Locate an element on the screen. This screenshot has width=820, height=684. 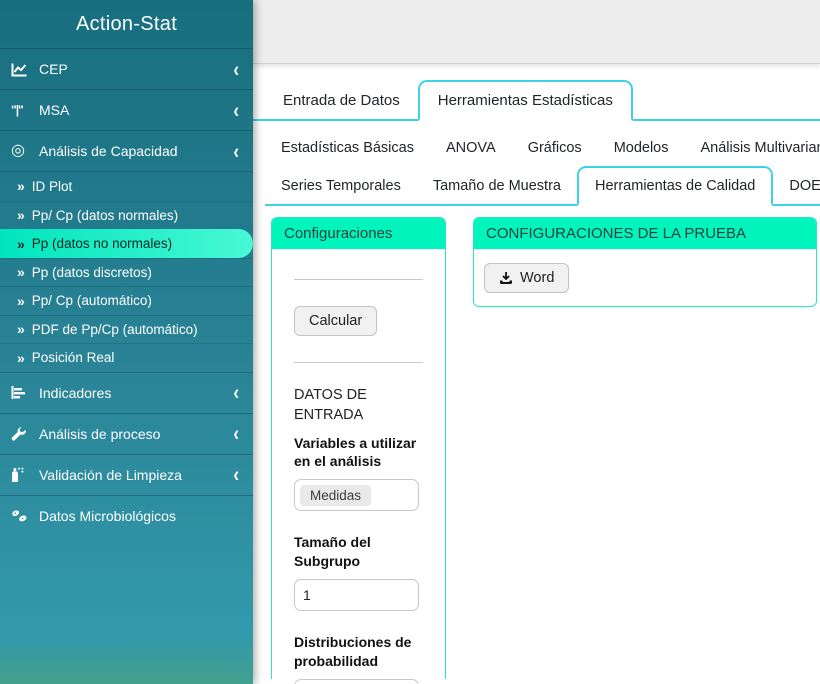
top-toolbar is located at coordinates (536, 32).